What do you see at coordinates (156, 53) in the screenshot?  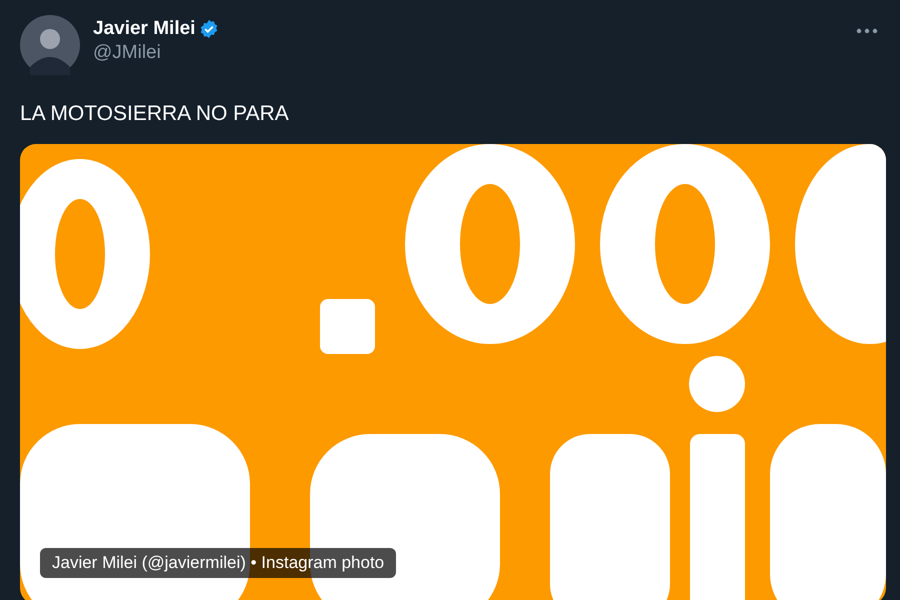 I see `author-handle: @JMilei` at bounding box center [156, 53].